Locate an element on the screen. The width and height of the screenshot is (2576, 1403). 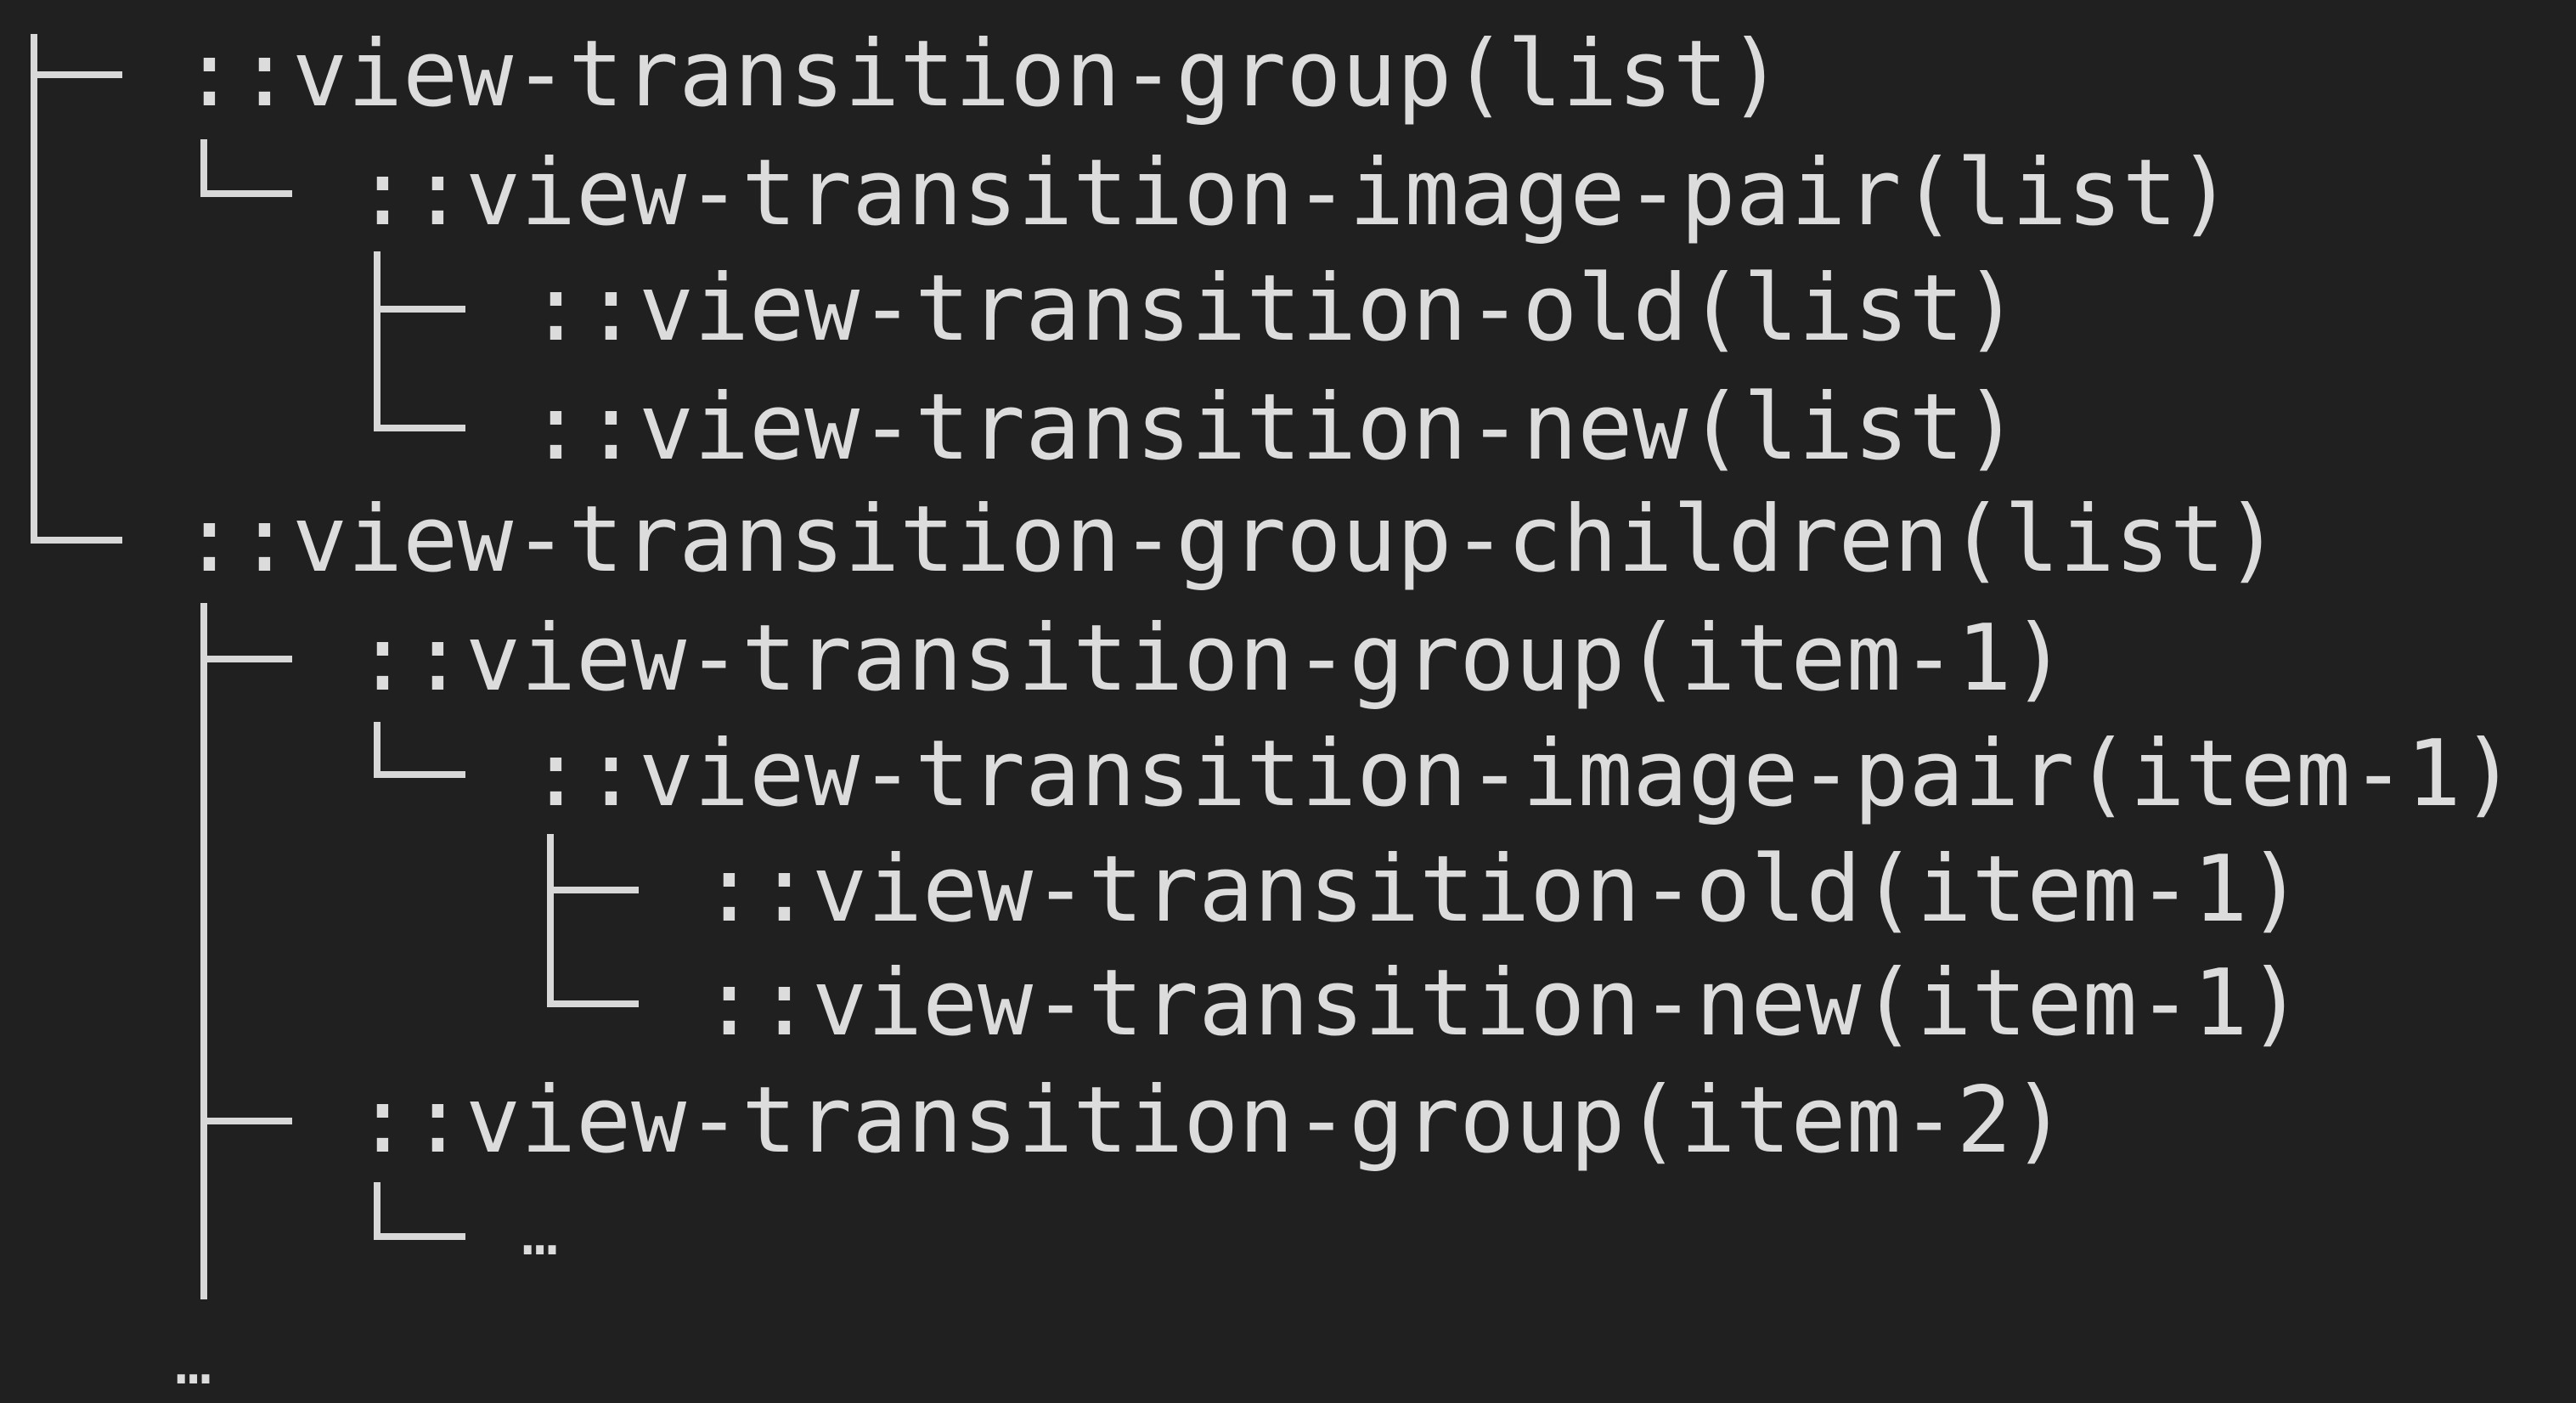
node-view-transition-new-item-1: ::view-transition-new(item-1) is located at coordinates (1502, 1003).